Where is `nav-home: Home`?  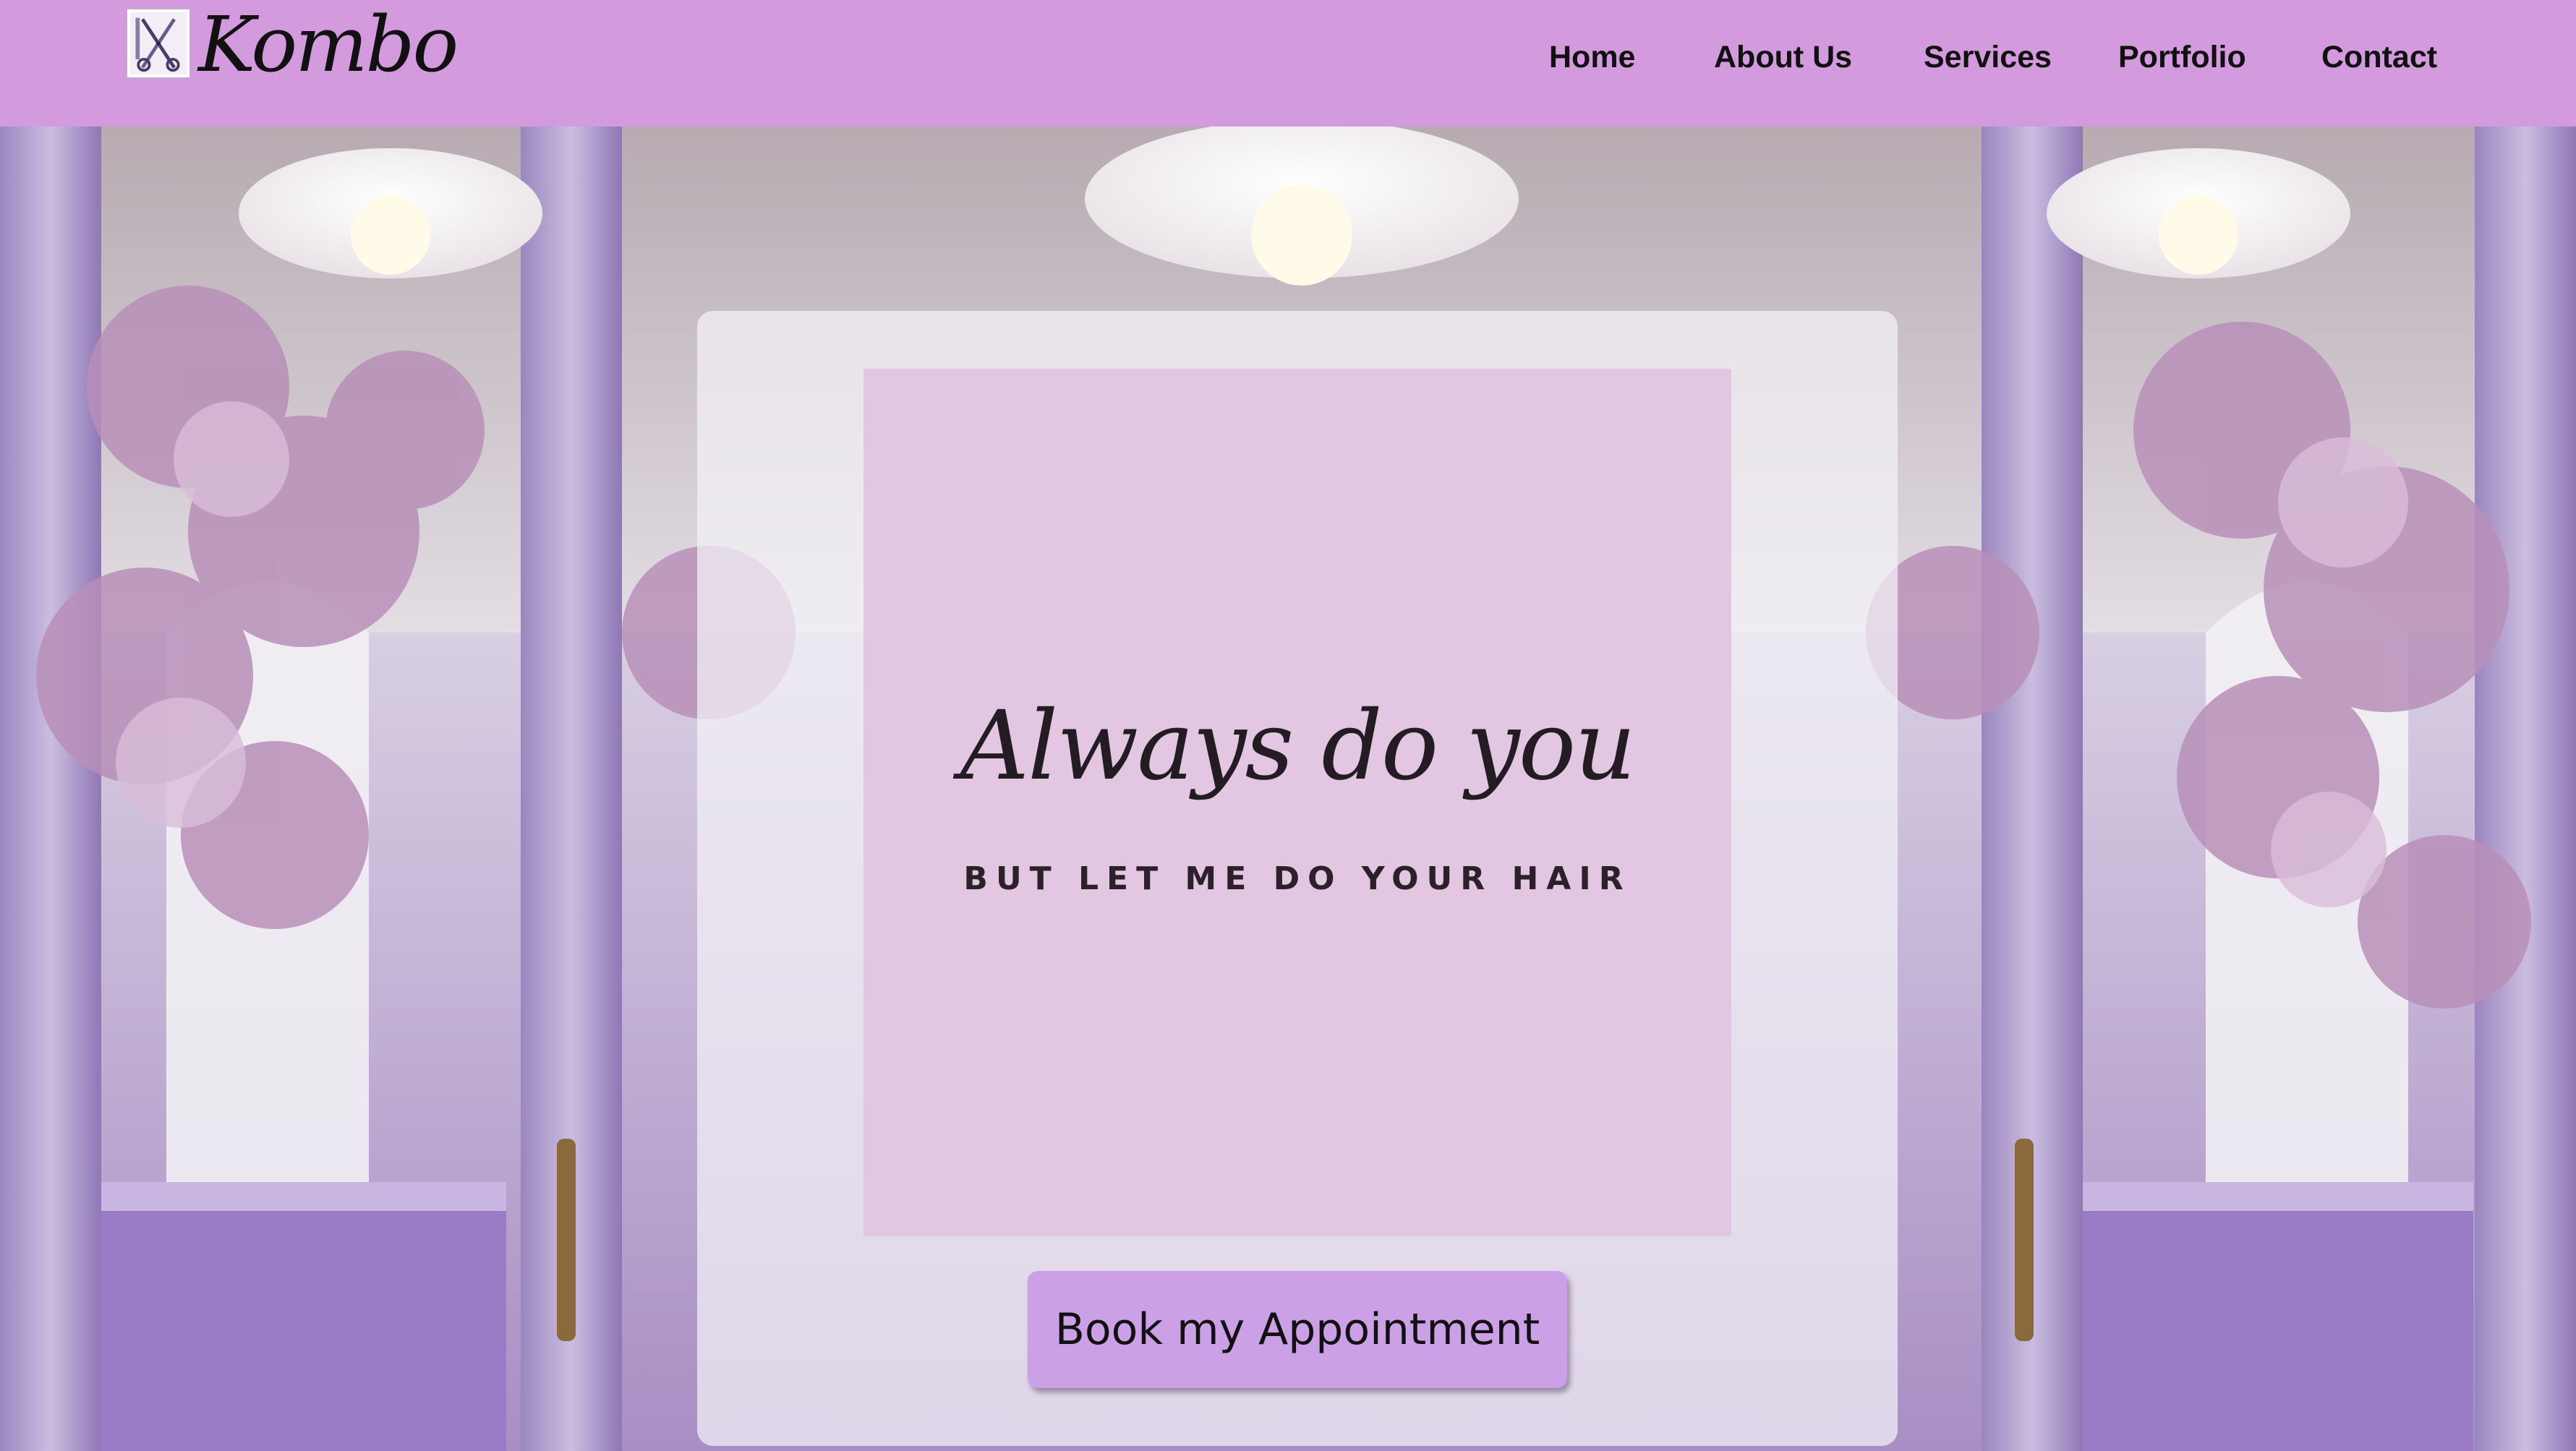 nav-home: Home is located at coordinates (1592, 58).